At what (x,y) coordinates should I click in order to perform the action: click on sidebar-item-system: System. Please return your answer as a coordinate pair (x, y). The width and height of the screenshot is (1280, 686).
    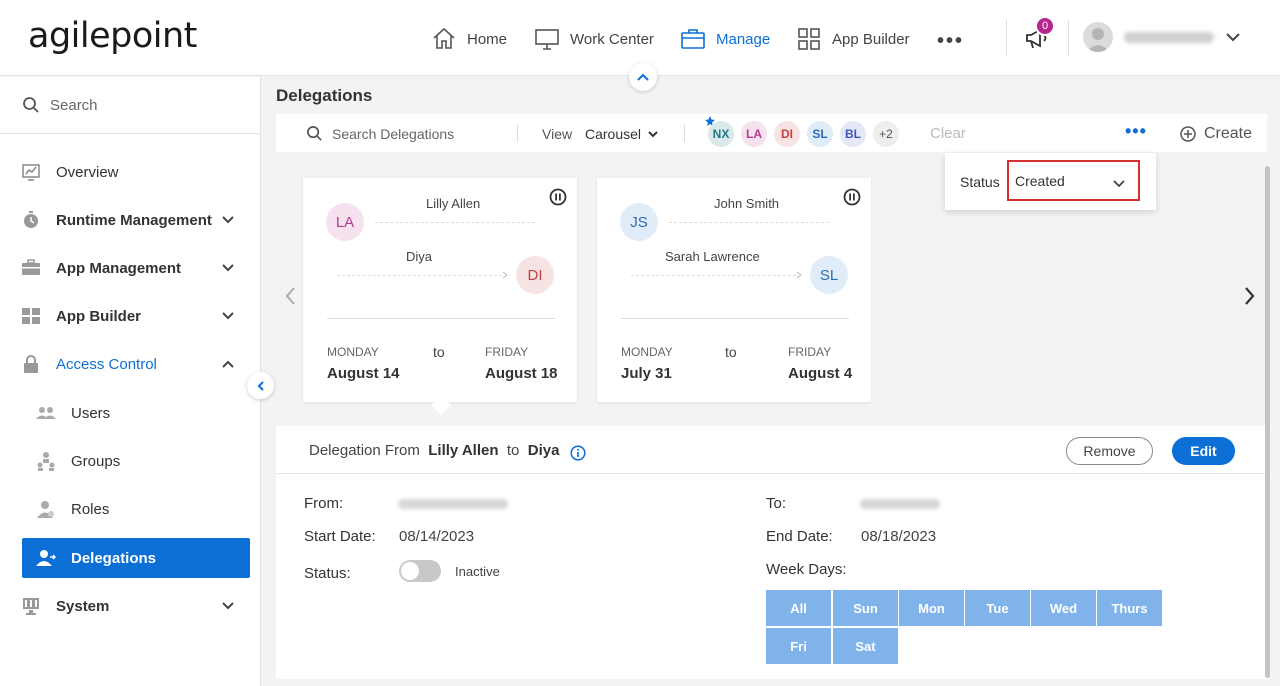
    Looking at the image, I should click on (130, 606).